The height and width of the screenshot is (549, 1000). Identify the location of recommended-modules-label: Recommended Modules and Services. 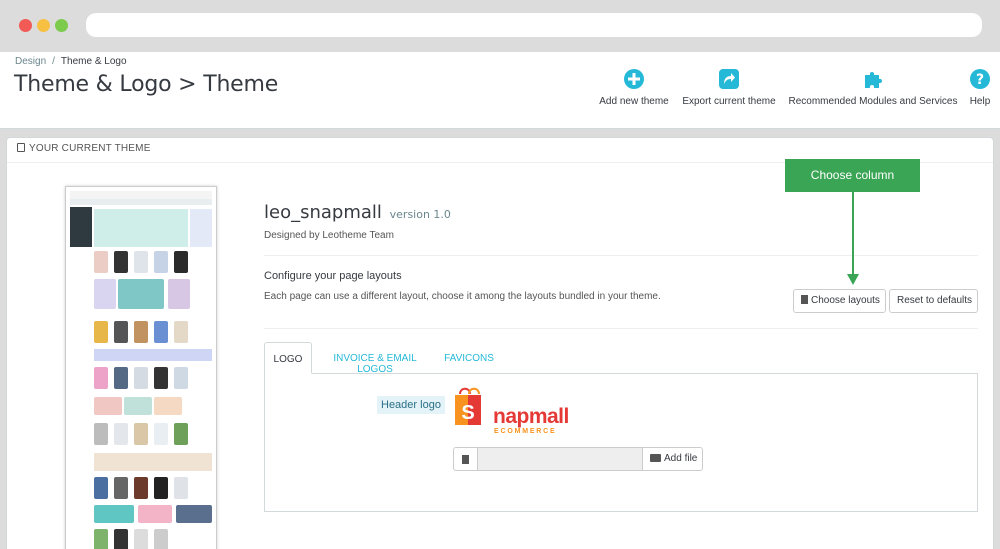
(873, 101).